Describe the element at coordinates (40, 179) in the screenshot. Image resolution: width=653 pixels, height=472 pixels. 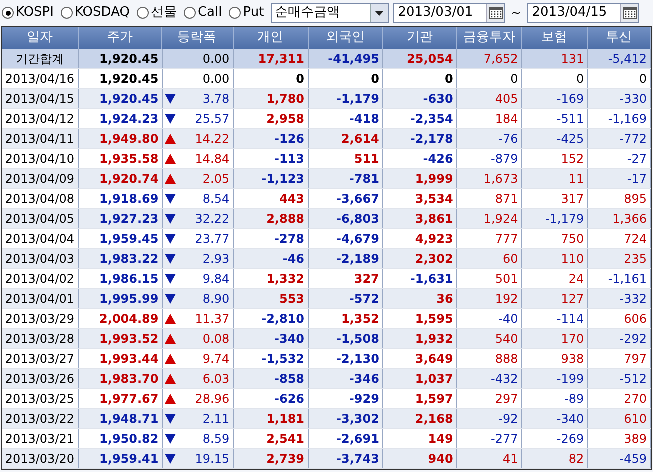
I see `date-cell-text: 2013/04/09` at that location.